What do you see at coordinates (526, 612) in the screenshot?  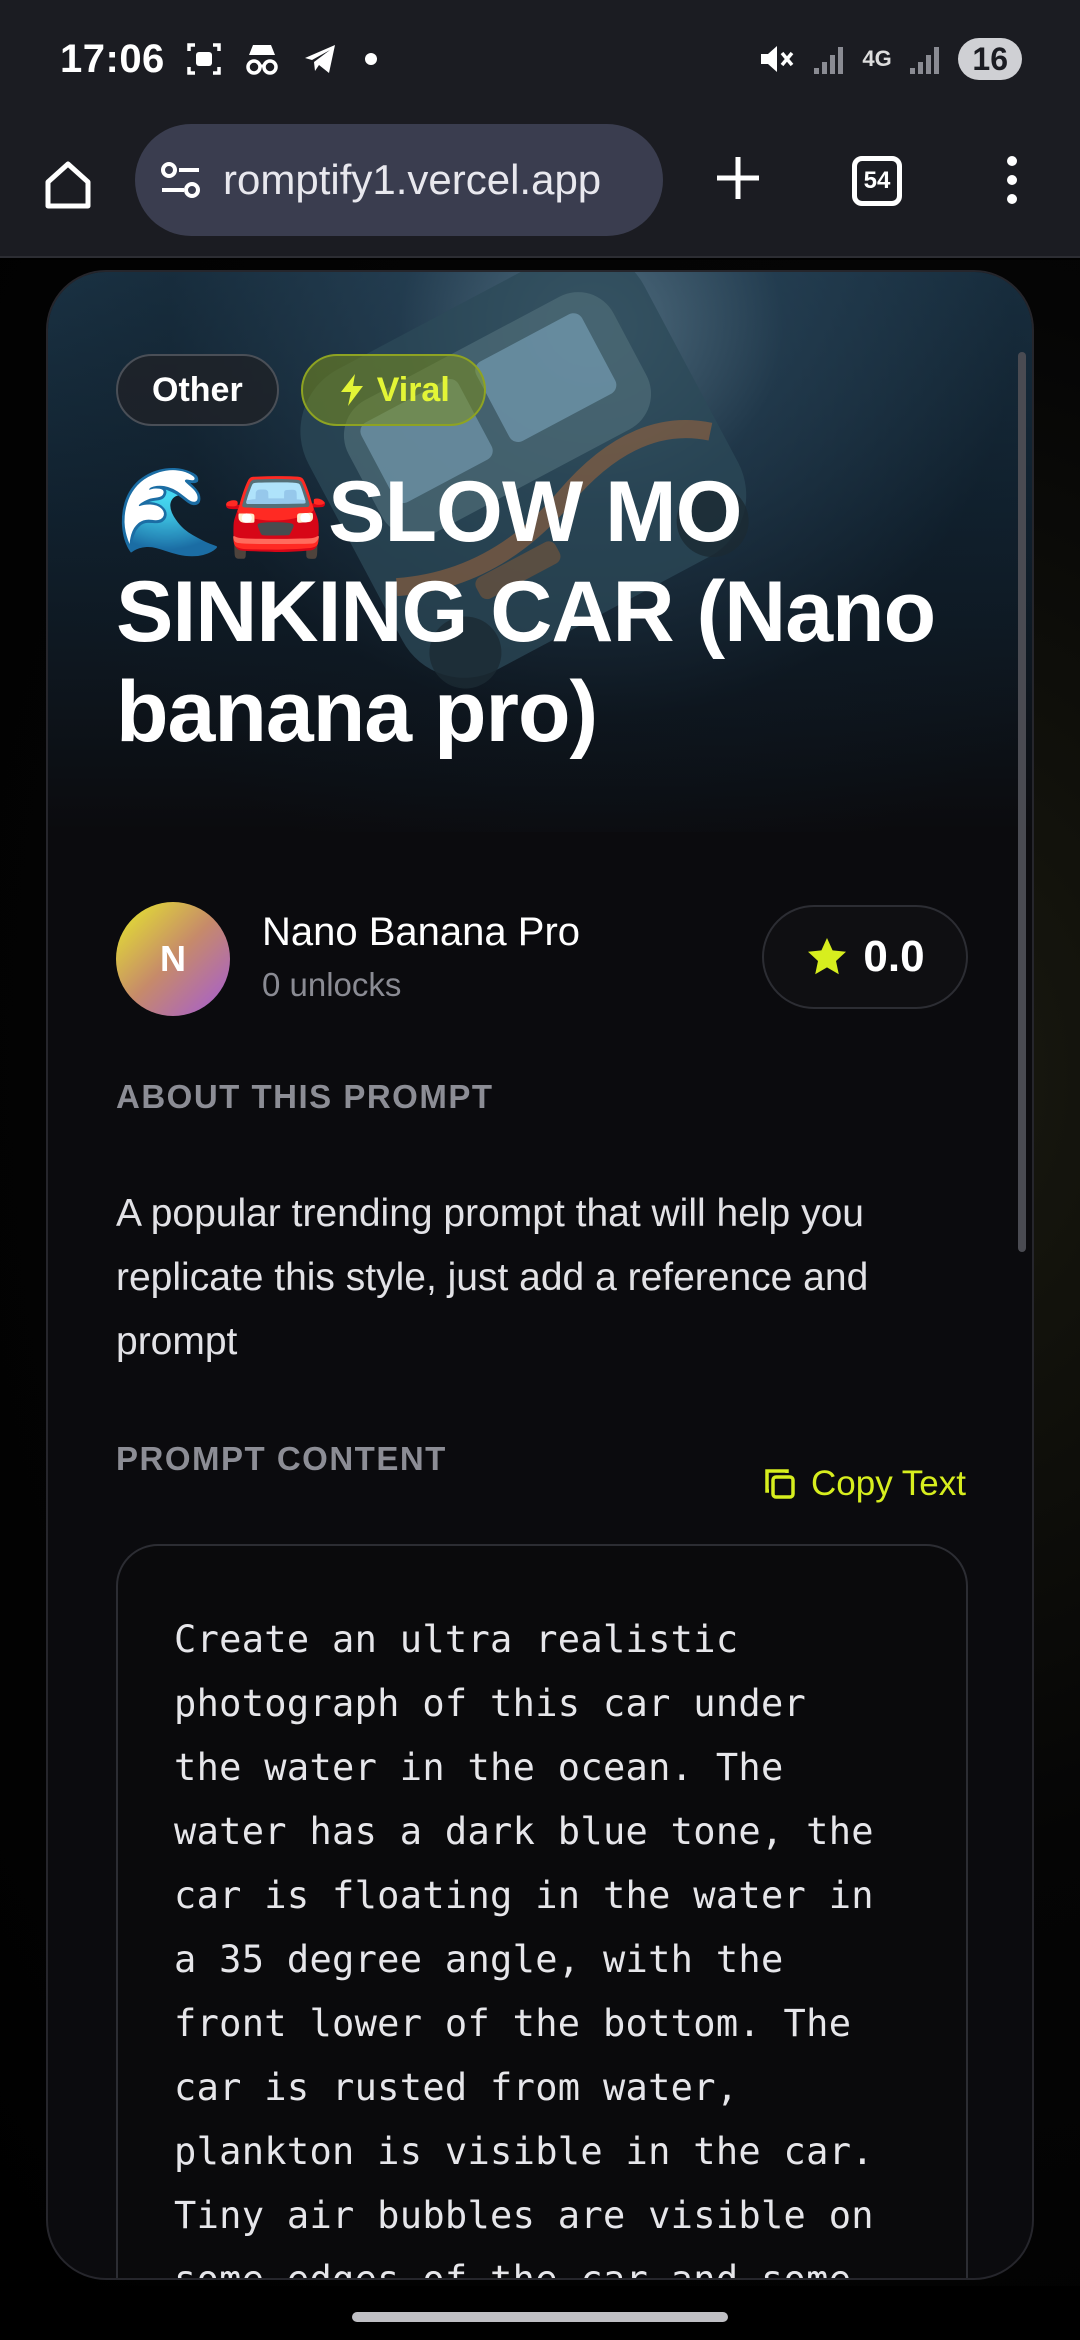 I see `prompt-title: 🌊🚘SLOW MO SINKING CAR (Nano banana pro)` at bounding box center [526, 612].